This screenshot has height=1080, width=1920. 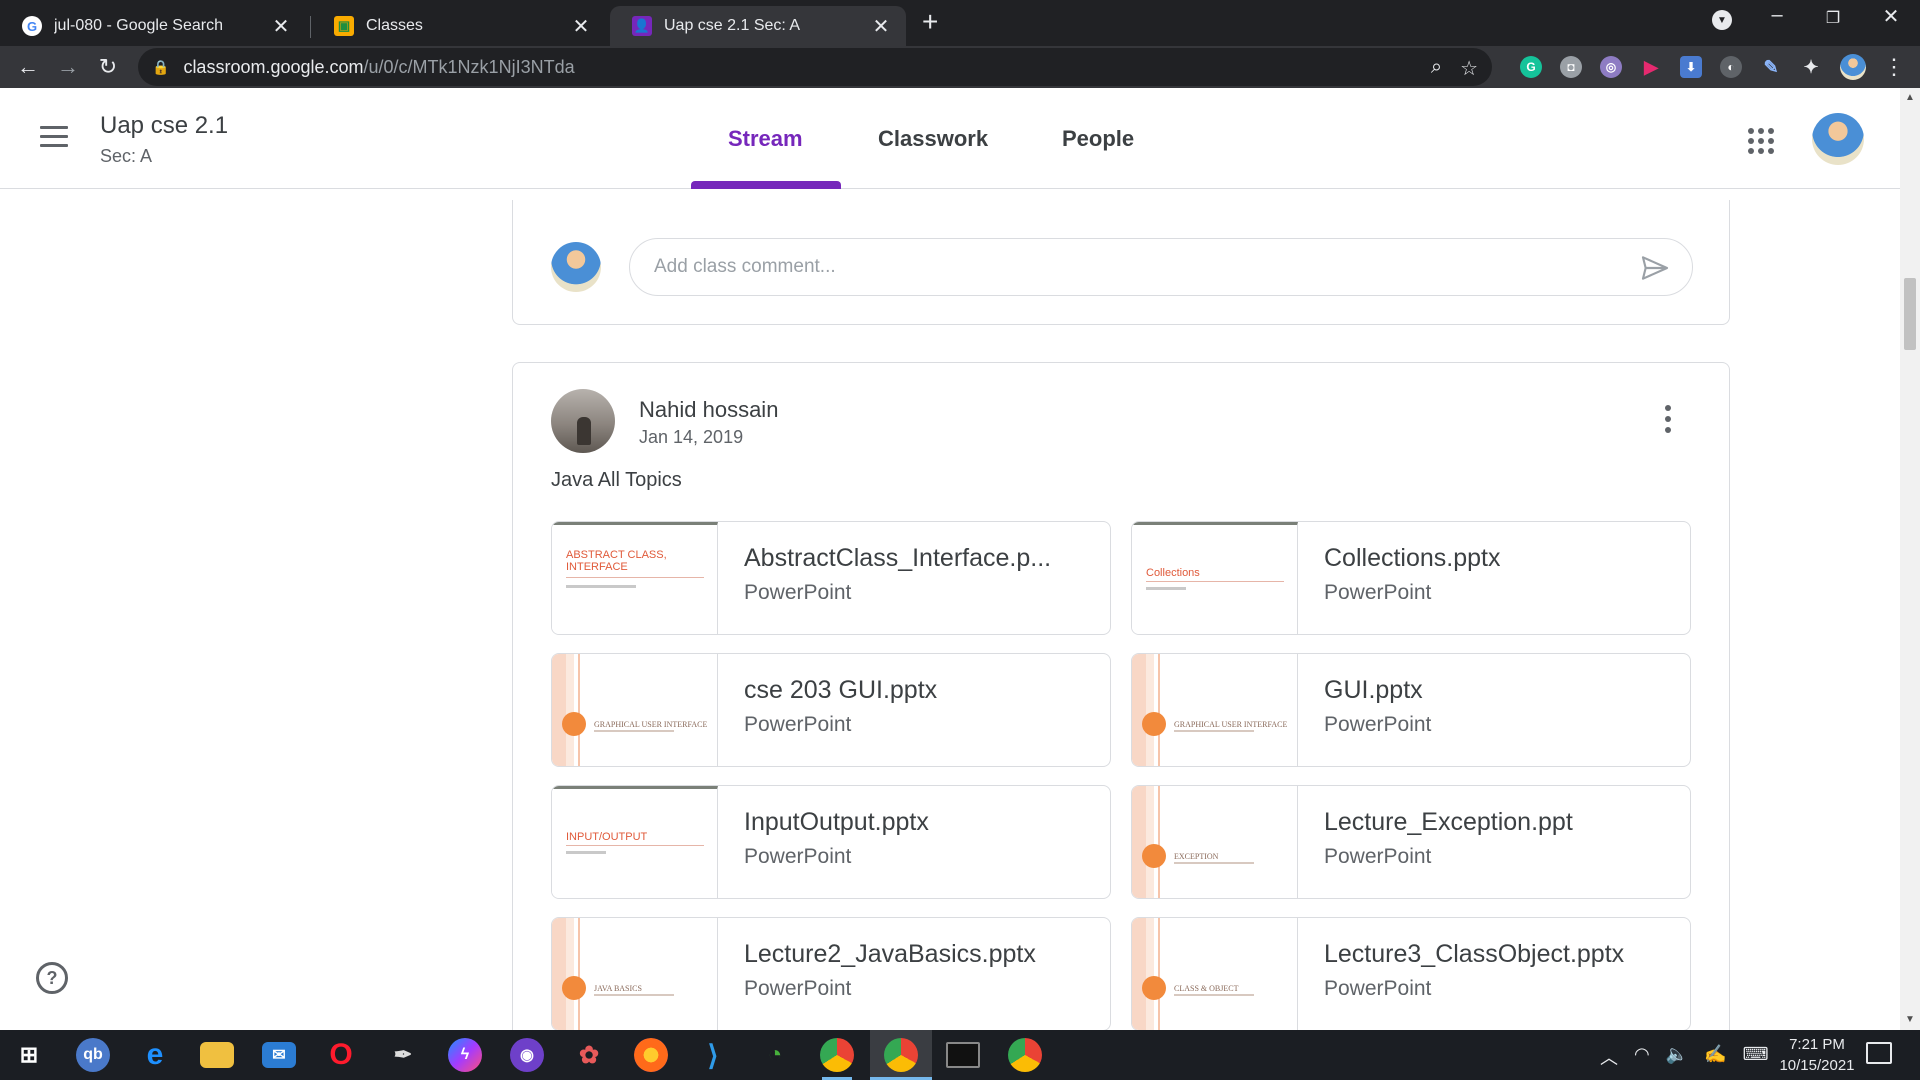 What do you see at coordinates (837, 1059) in the screenshot?
I see `chrome-icon` at bounding box center [837, 1059].